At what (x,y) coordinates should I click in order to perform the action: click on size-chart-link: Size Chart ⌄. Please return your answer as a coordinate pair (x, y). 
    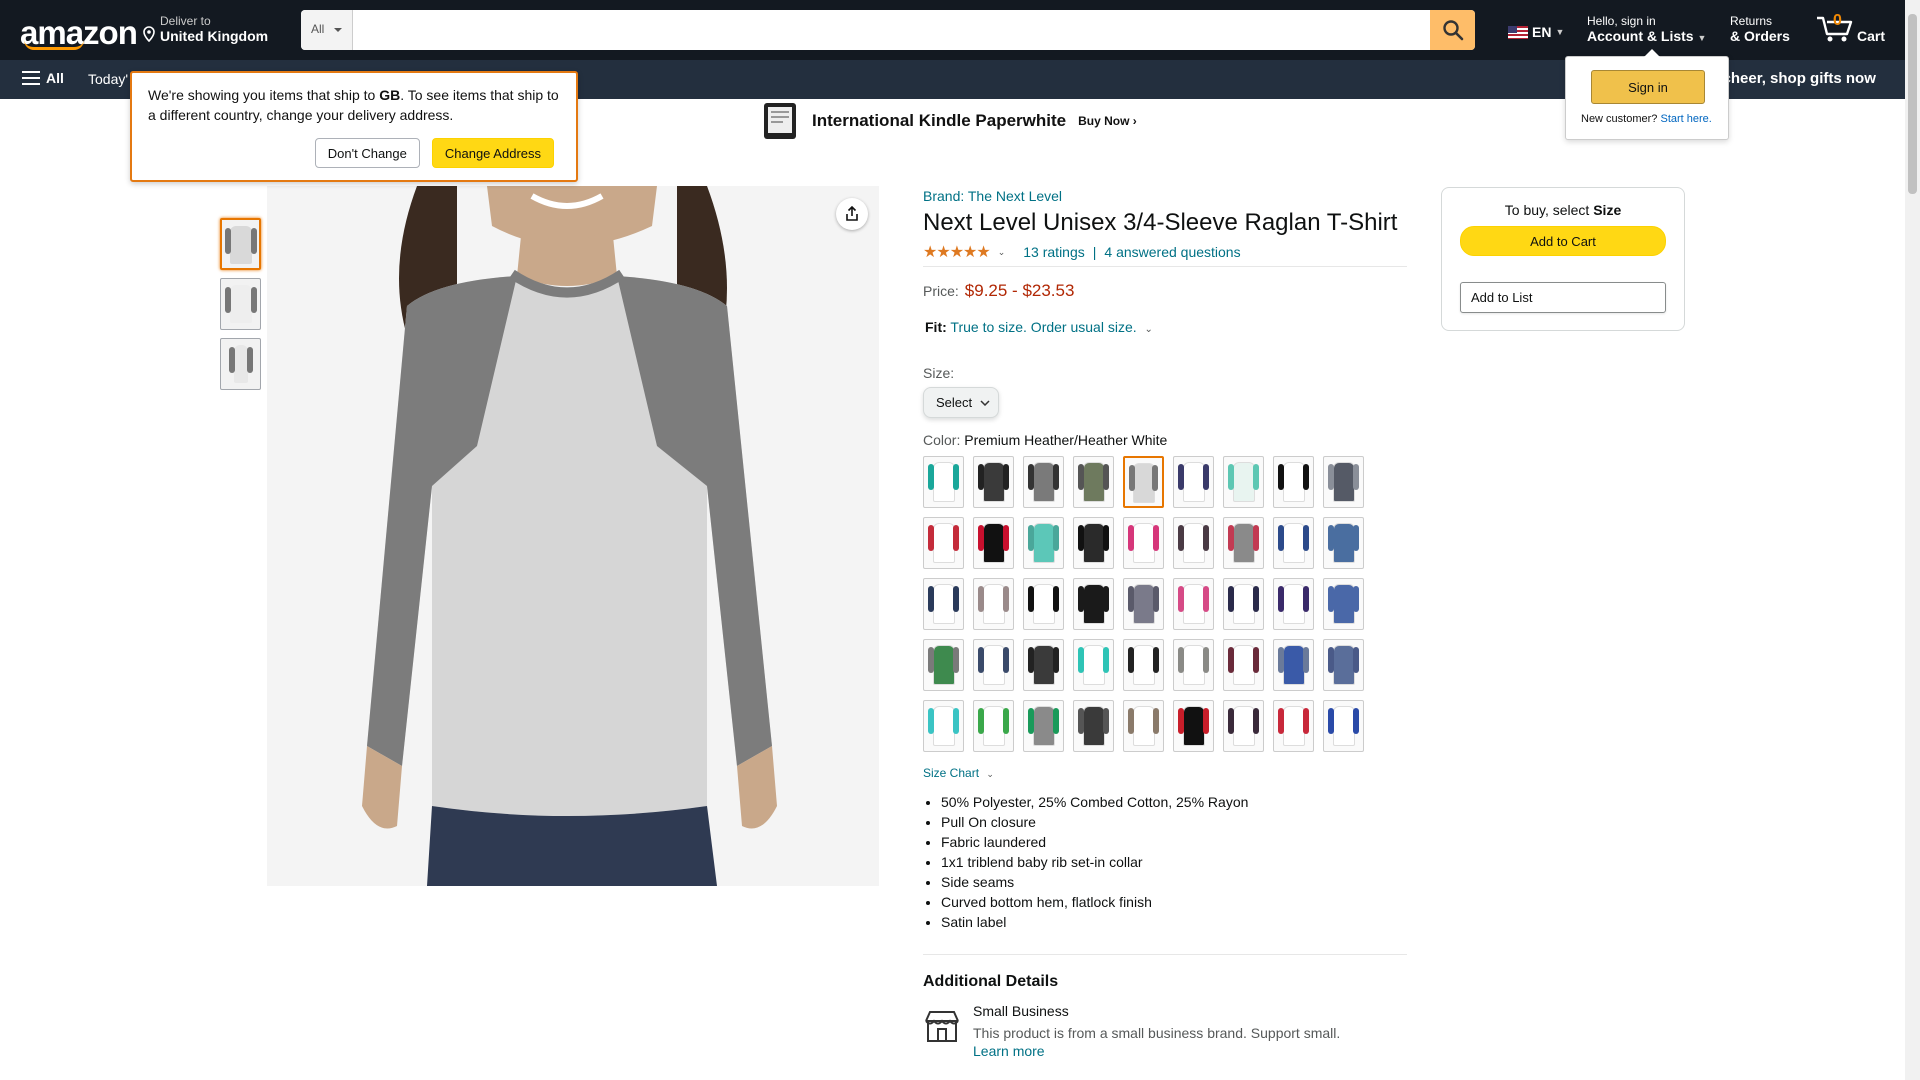
    Looking at the image, I should click on (1165, 773).